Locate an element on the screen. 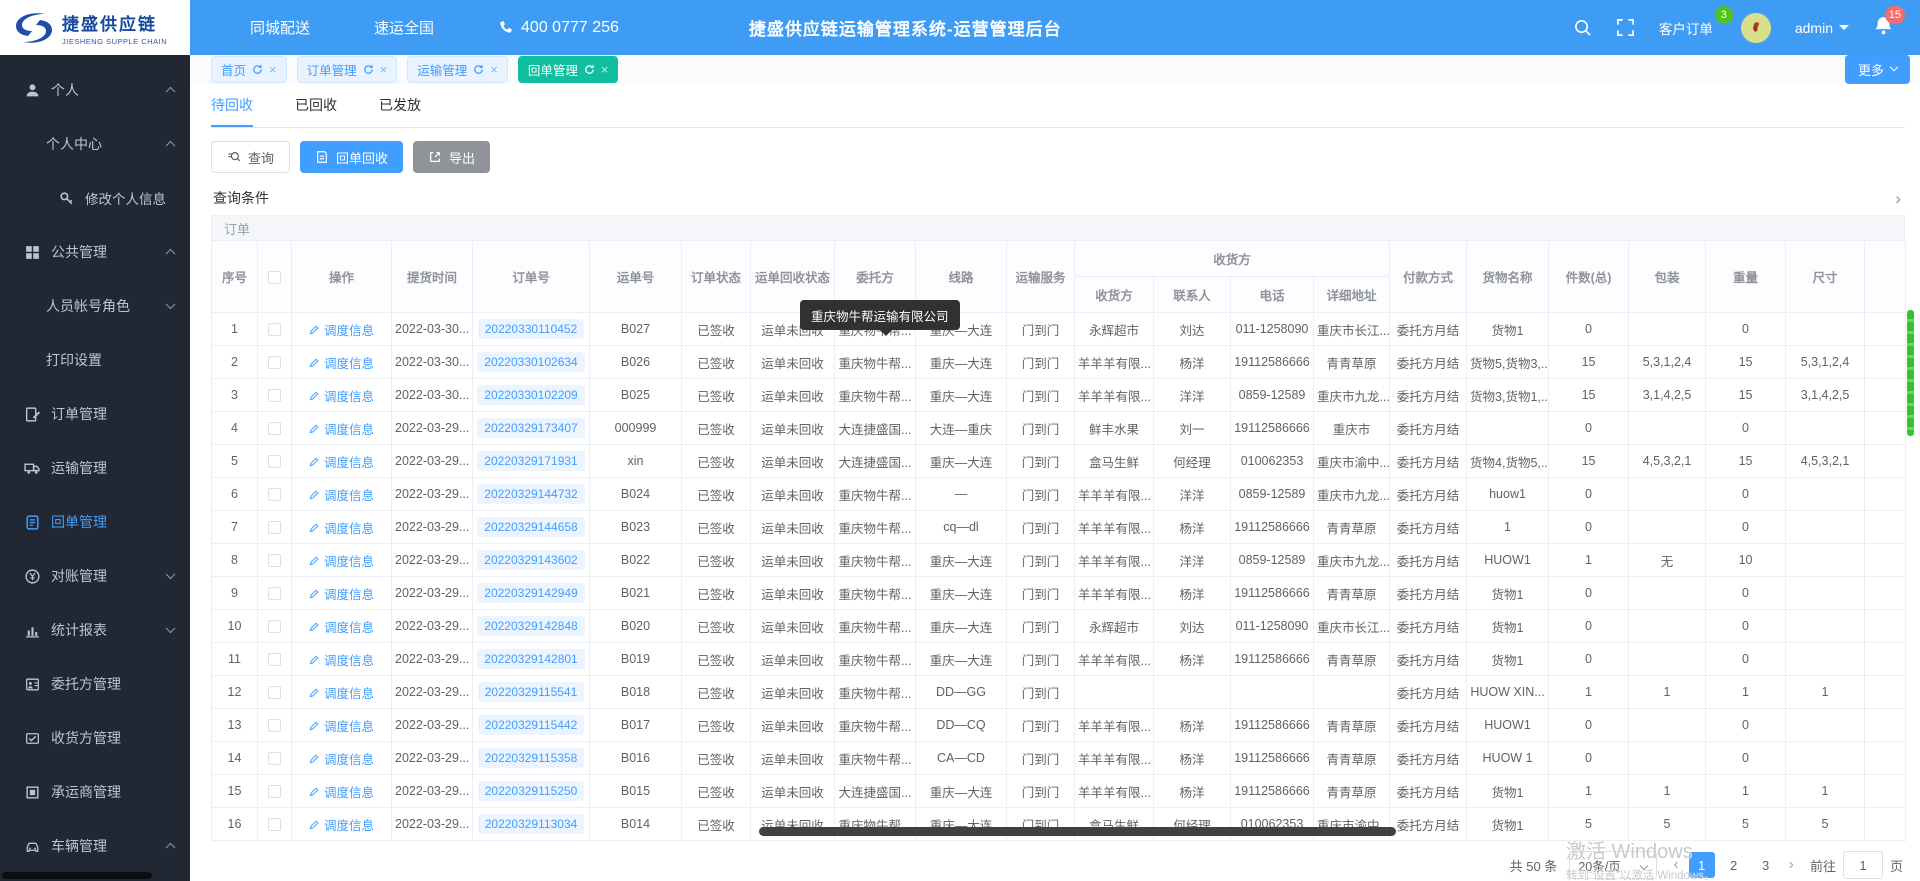  sidebar-scrollbar is located at coordinates (77, 875).